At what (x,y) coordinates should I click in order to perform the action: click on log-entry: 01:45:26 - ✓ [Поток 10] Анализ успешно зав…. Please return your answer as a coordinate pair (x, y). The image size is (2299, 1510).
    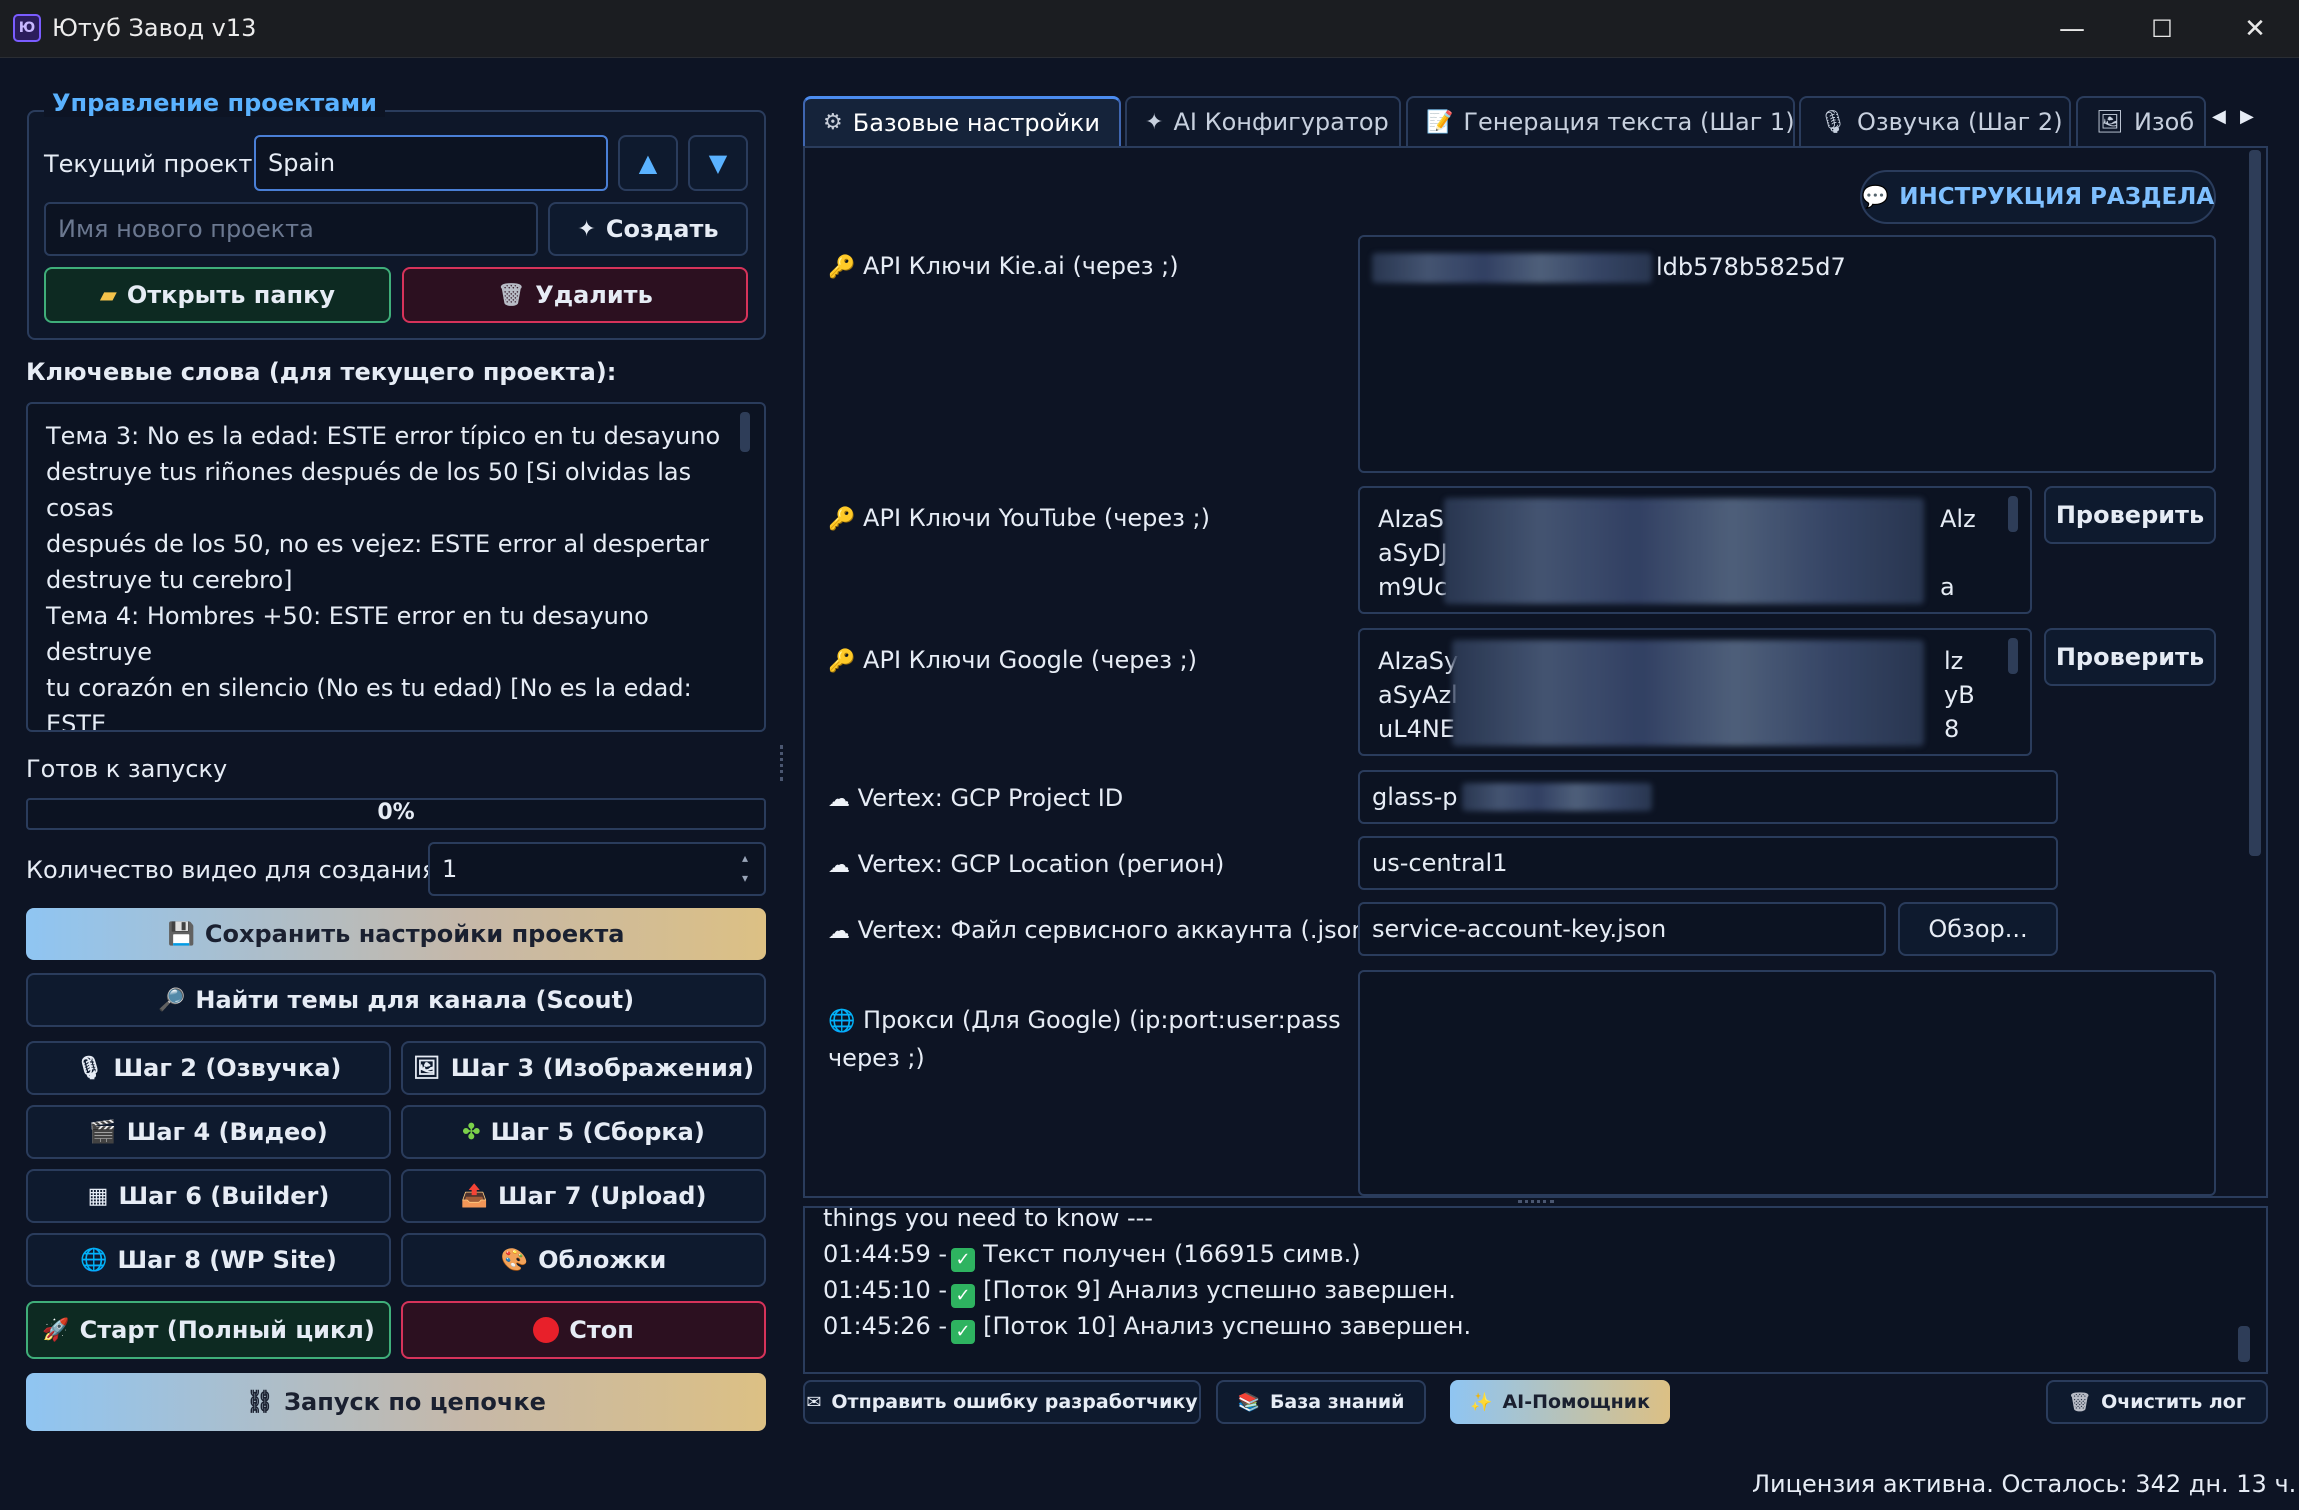
    Looking at the image, I should click on (1535, 1326).